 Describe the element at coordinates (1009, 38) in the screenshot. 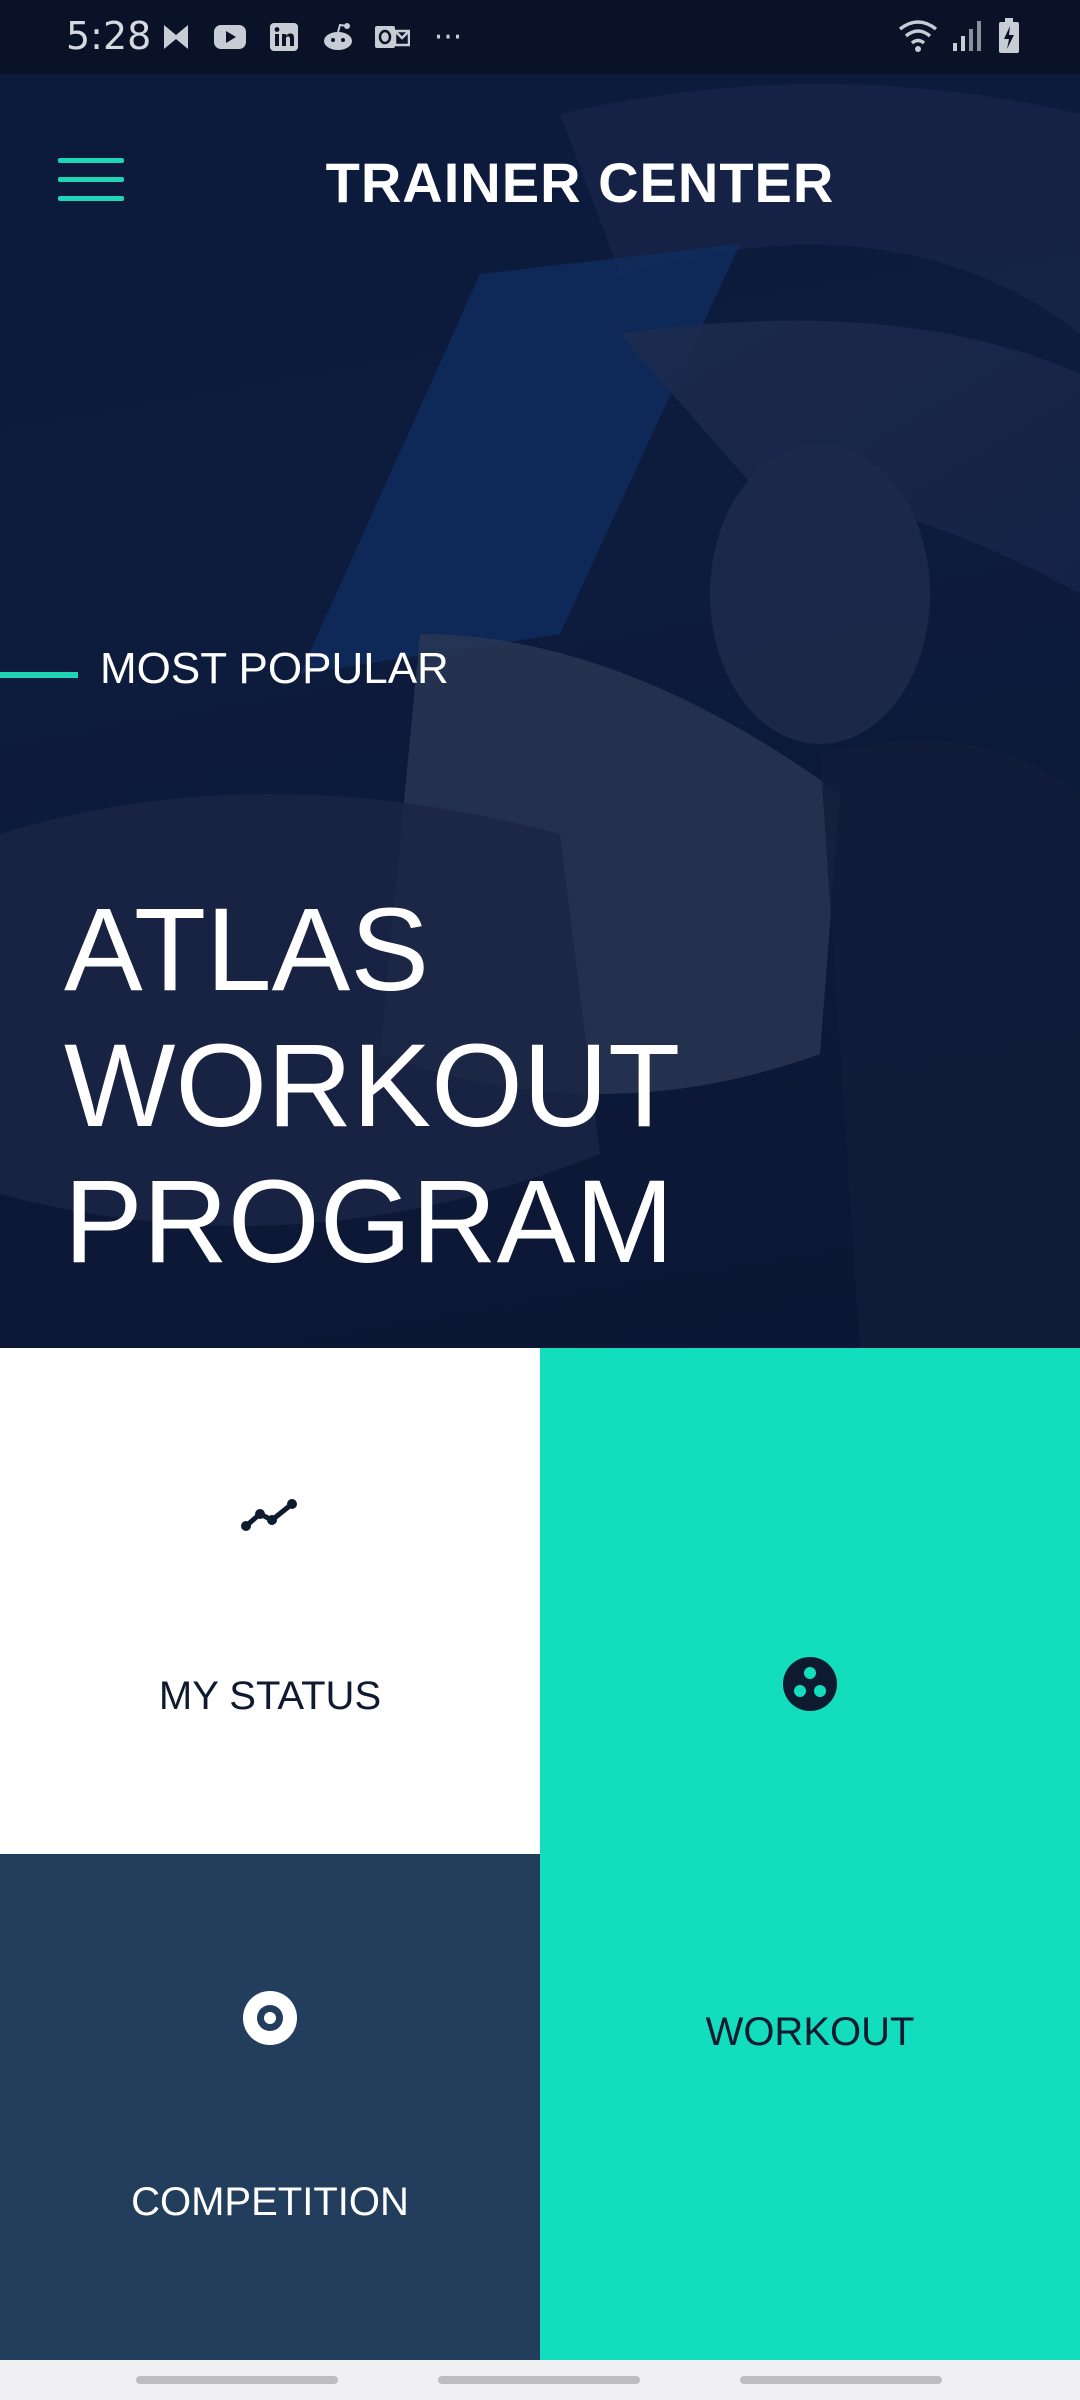

I see `battery-charging-icon` at that location.